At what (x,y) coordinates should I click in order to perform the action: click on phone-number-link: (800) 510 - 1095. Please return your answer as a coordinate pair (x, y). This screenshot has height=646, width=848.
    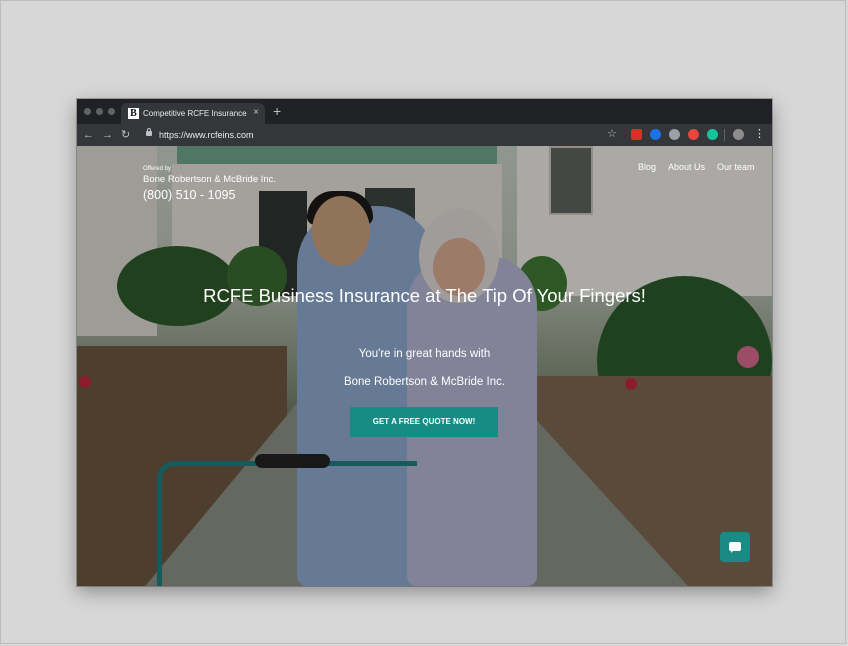
    Looking at the image, I should click on (189, 195).